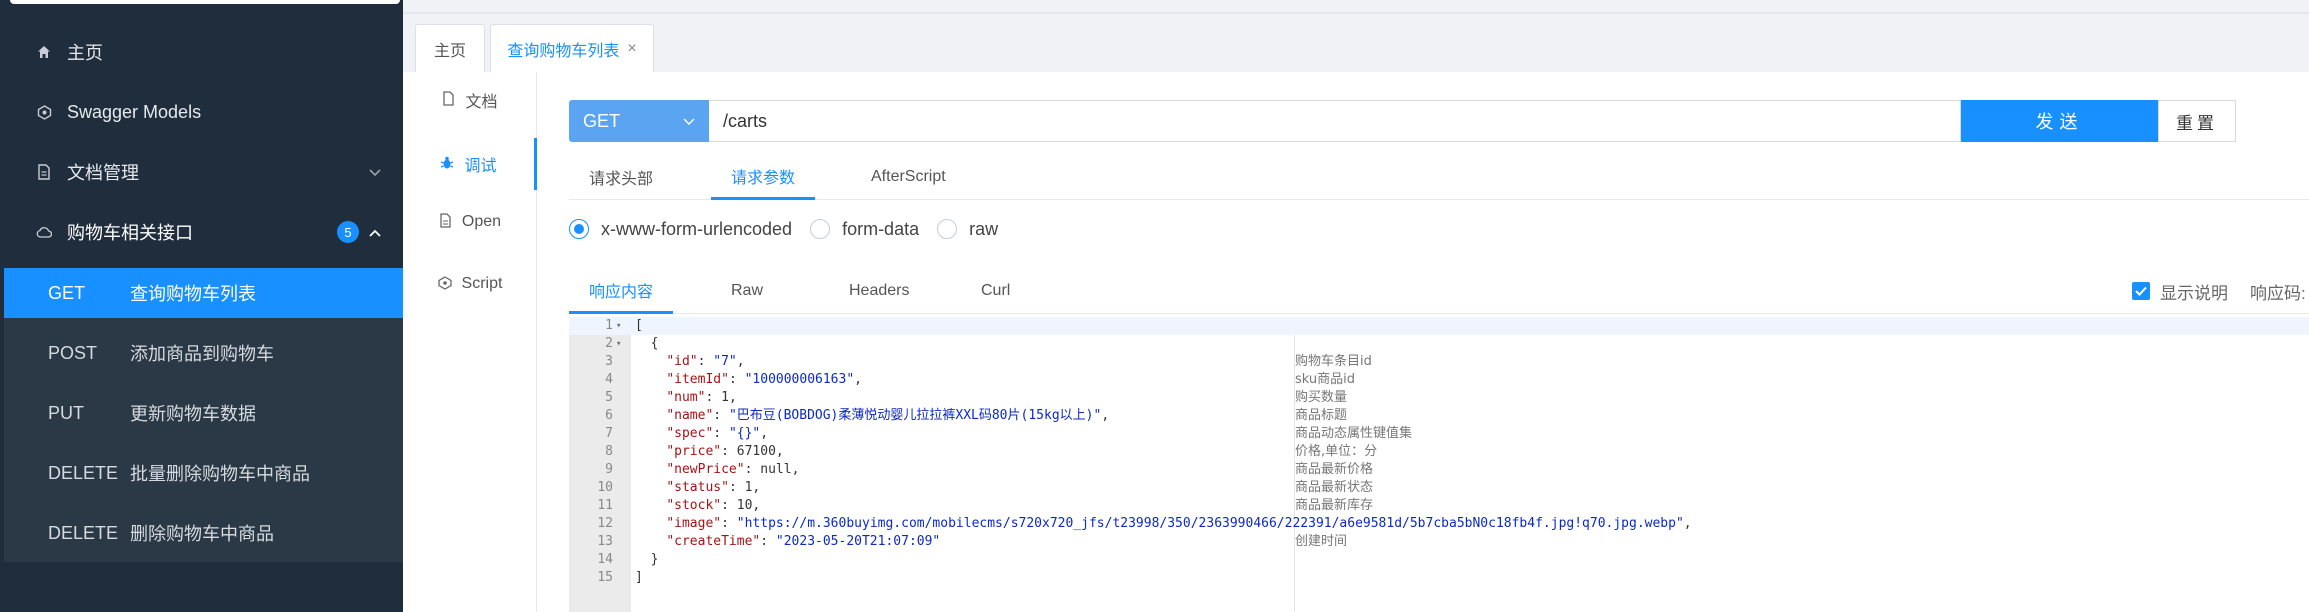  Describe the element at coordinates (697, 487) in the screenshot. I see `json-key: "status"` at that location.